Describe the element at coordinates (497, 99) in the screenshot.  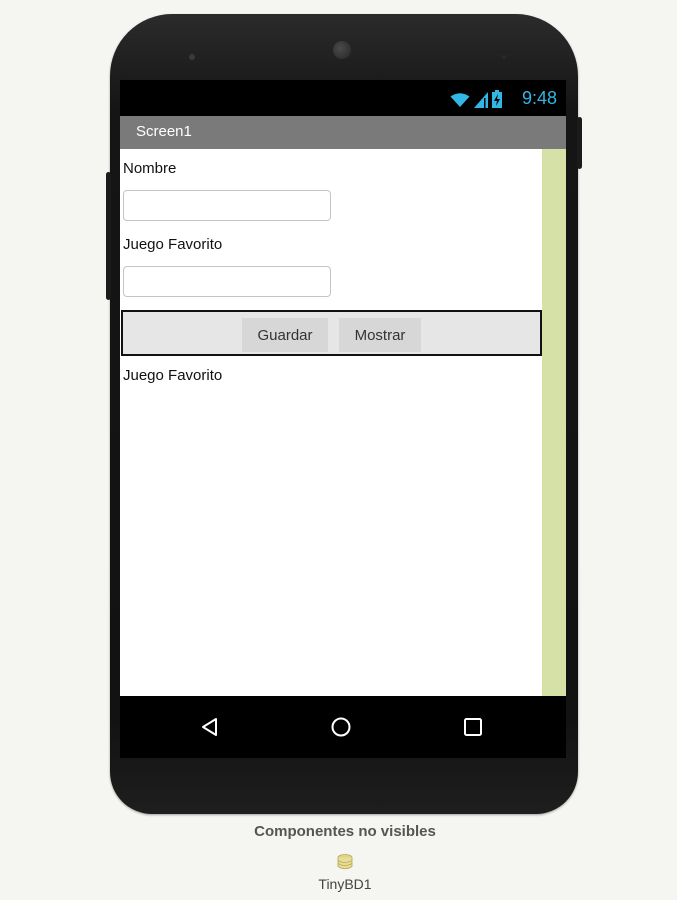
I see `battery-charging-icon` at that location.